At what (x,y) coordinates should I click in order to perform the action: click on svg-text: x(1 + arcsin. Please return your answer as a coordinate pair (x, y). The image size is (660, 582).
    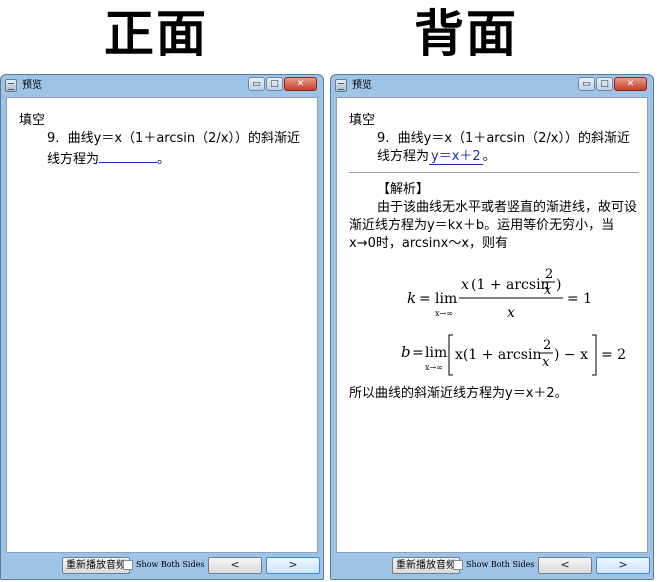
    Looking at the image, I should click on (498, 355).